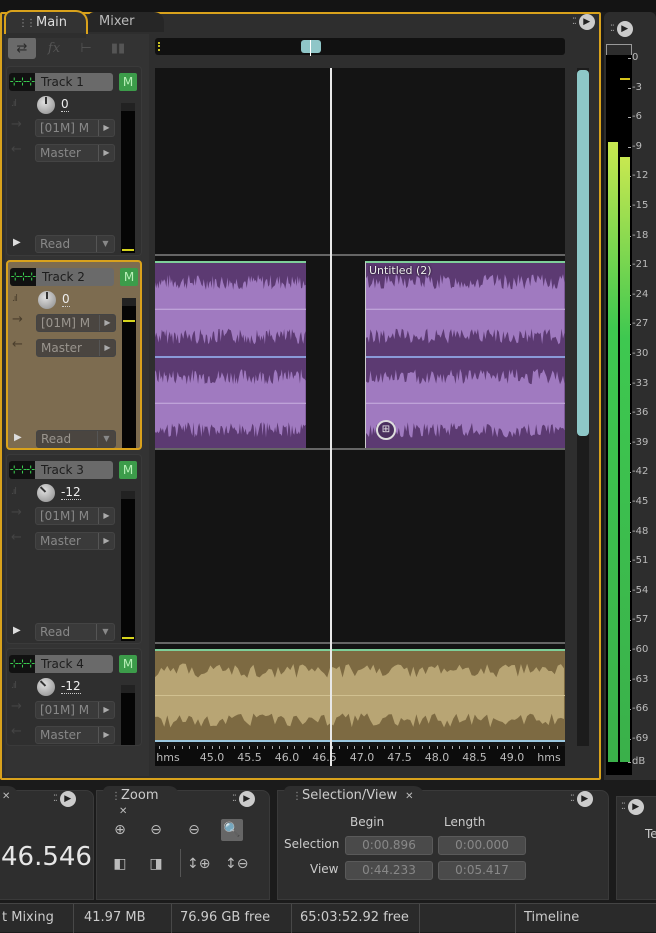 Image resolution: width=656 pixels, height=933 pixels. I want to click on zoom-in-amplitude-icon: ⊕, so click(120, 830).